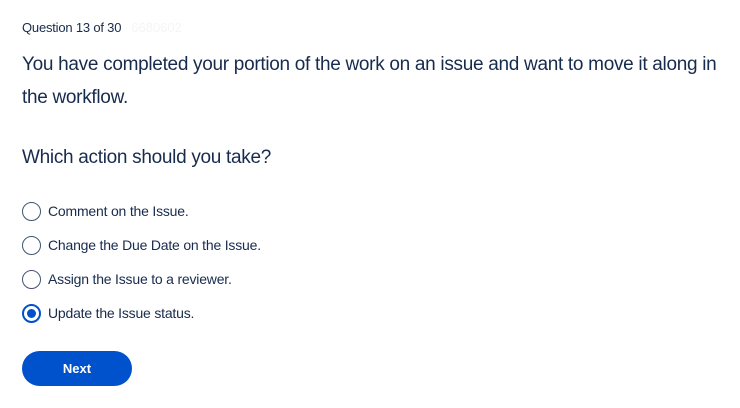  I want to click on question-id: 6680602, so click(156, 27).